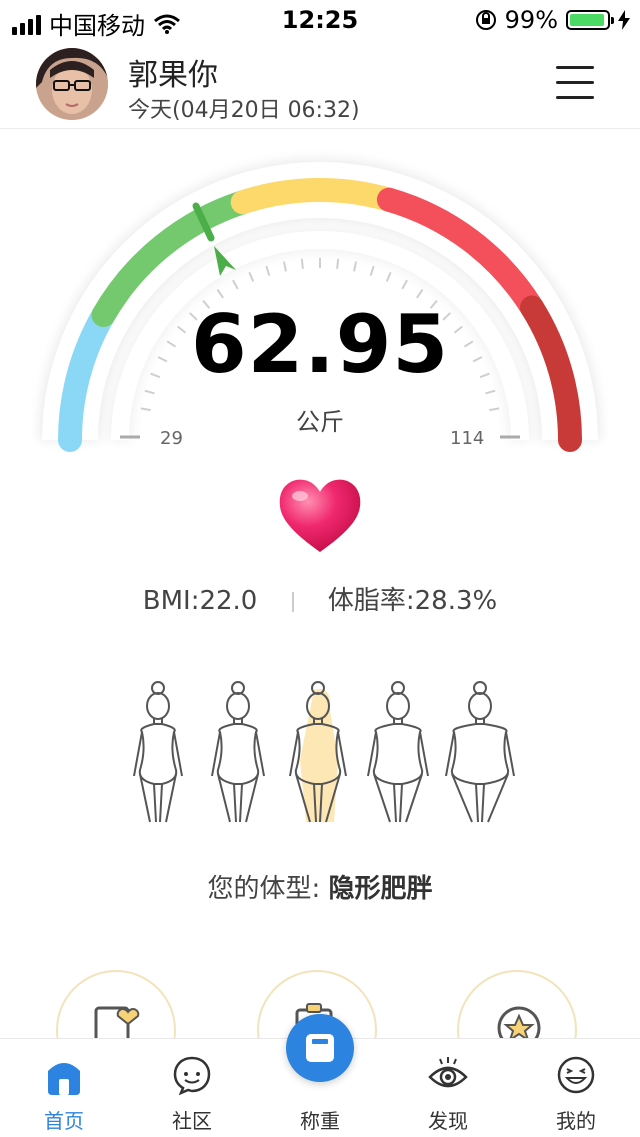 This screenshot has height=1137, width=640. Describe the element at coordinates (192, 1121) in the screenshot. I see `tab-community-label: 社区` at that location.